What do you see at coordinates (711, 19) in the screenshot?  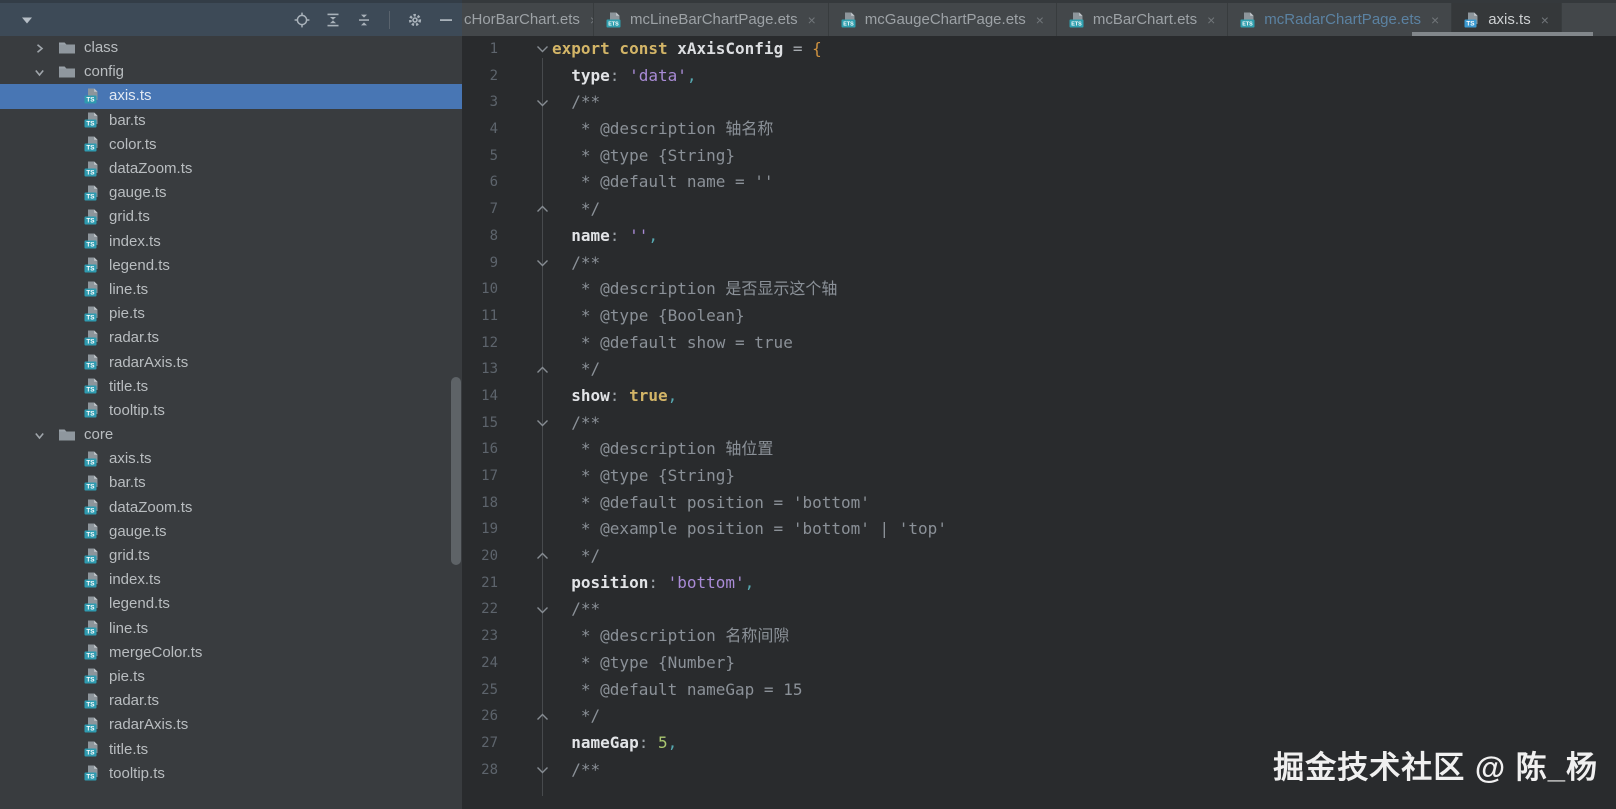 I see `tab-mcLineBarChartPage.ets: ETS mcLineBarChartPage.ets ×` at bounding box center [711, 19].